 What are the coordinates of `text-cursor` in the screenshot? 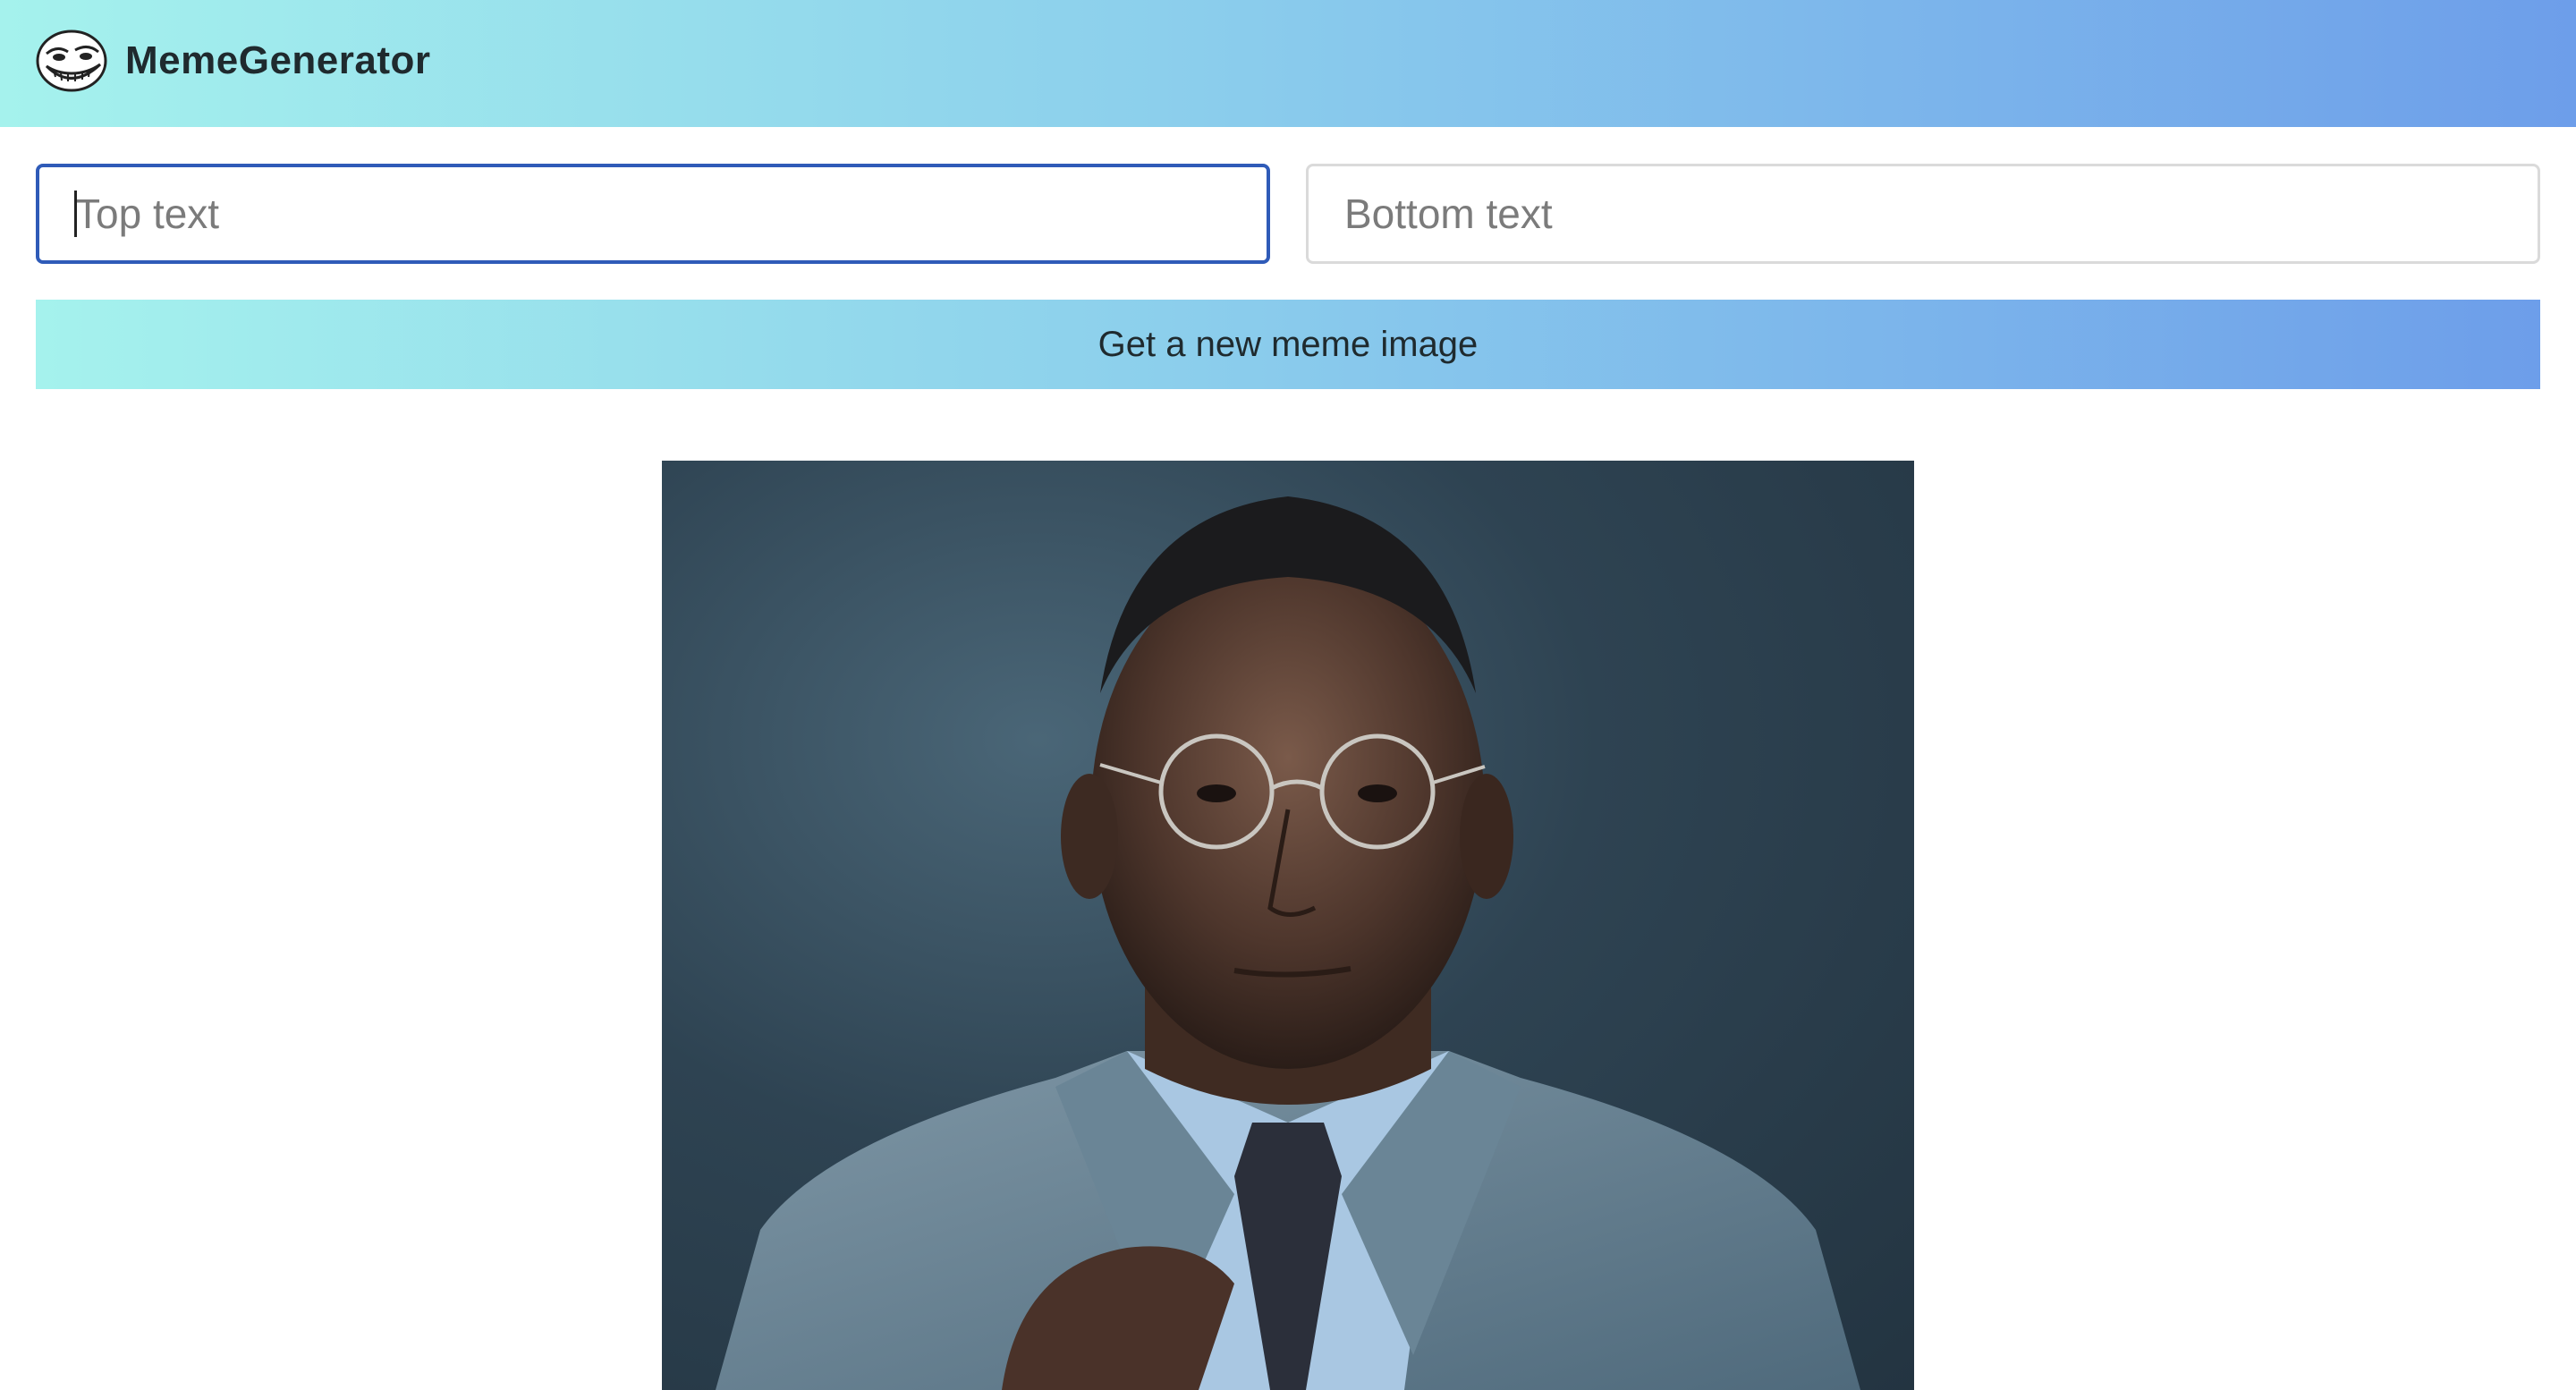 It's located at (75, 214).